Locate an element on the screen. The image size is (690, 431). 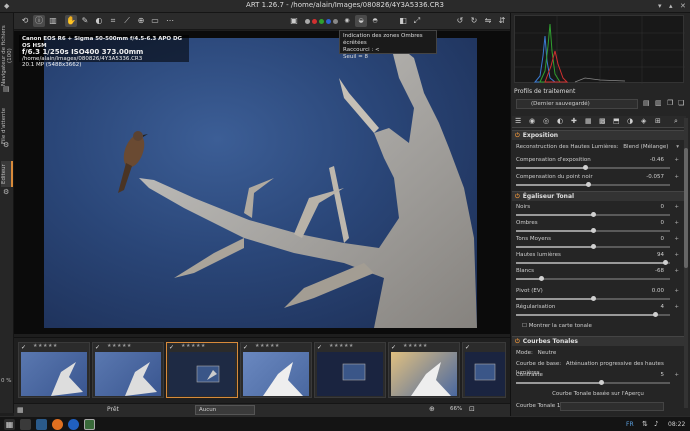
flip-h-icon: ⇋ is located at coordinates (488, 21).